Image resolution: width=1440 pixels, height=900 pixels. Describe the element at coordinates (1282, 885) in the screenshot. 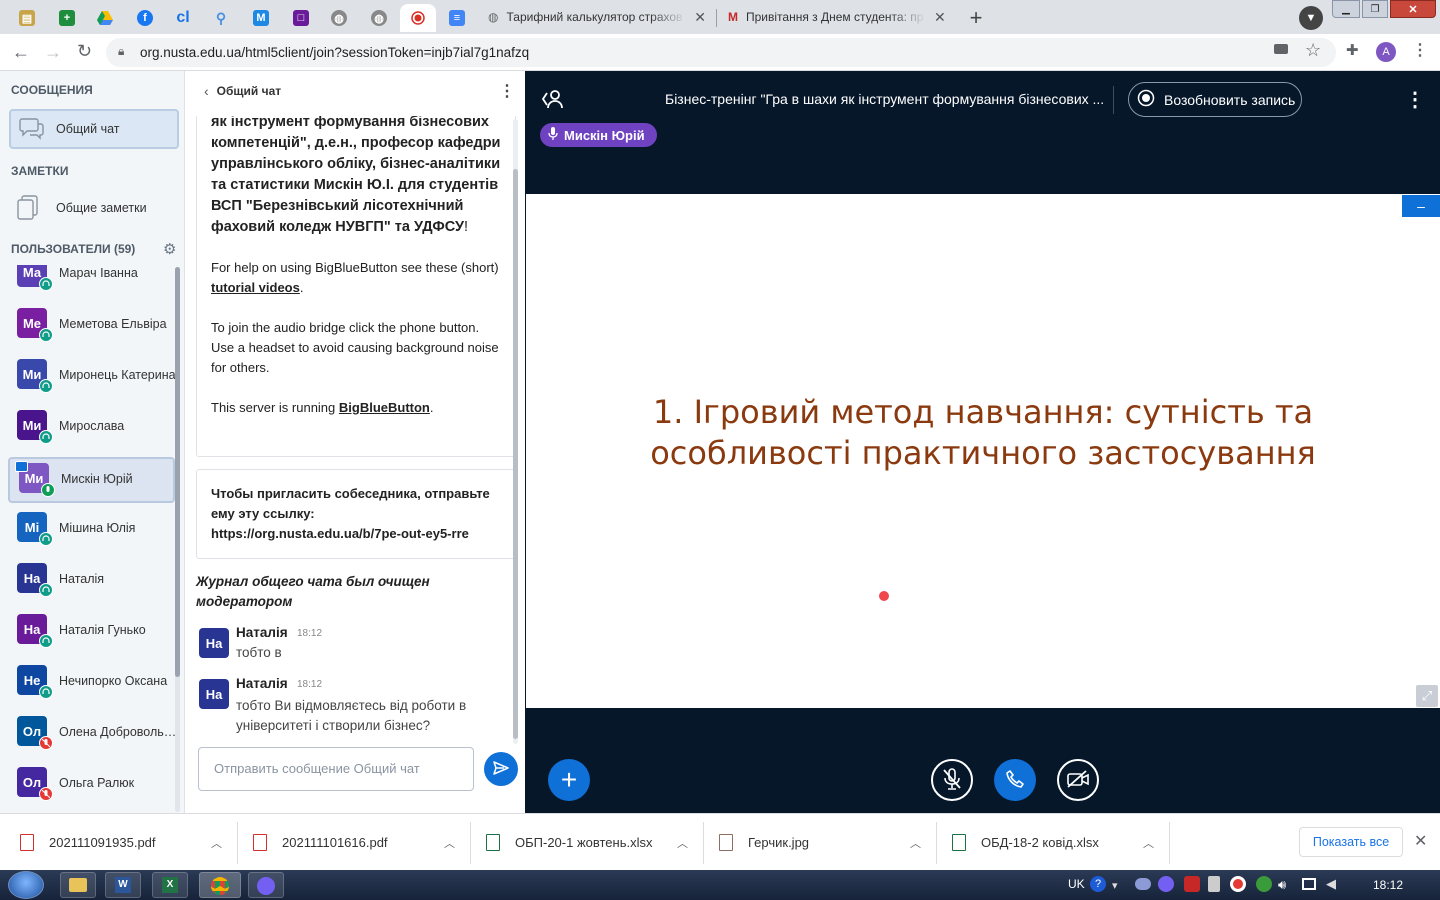

I see `volume-icon: 🔊︎` at that location.